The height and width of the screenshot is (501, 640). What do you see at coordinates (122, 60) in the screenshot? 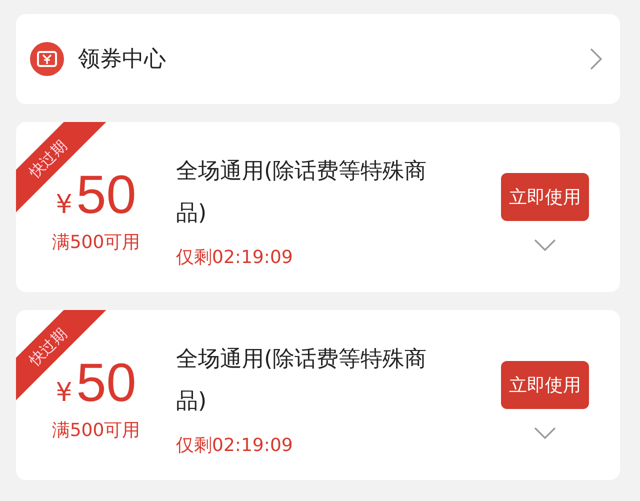
I see `header-title: 领券中心` at bounding box center [122, 60].